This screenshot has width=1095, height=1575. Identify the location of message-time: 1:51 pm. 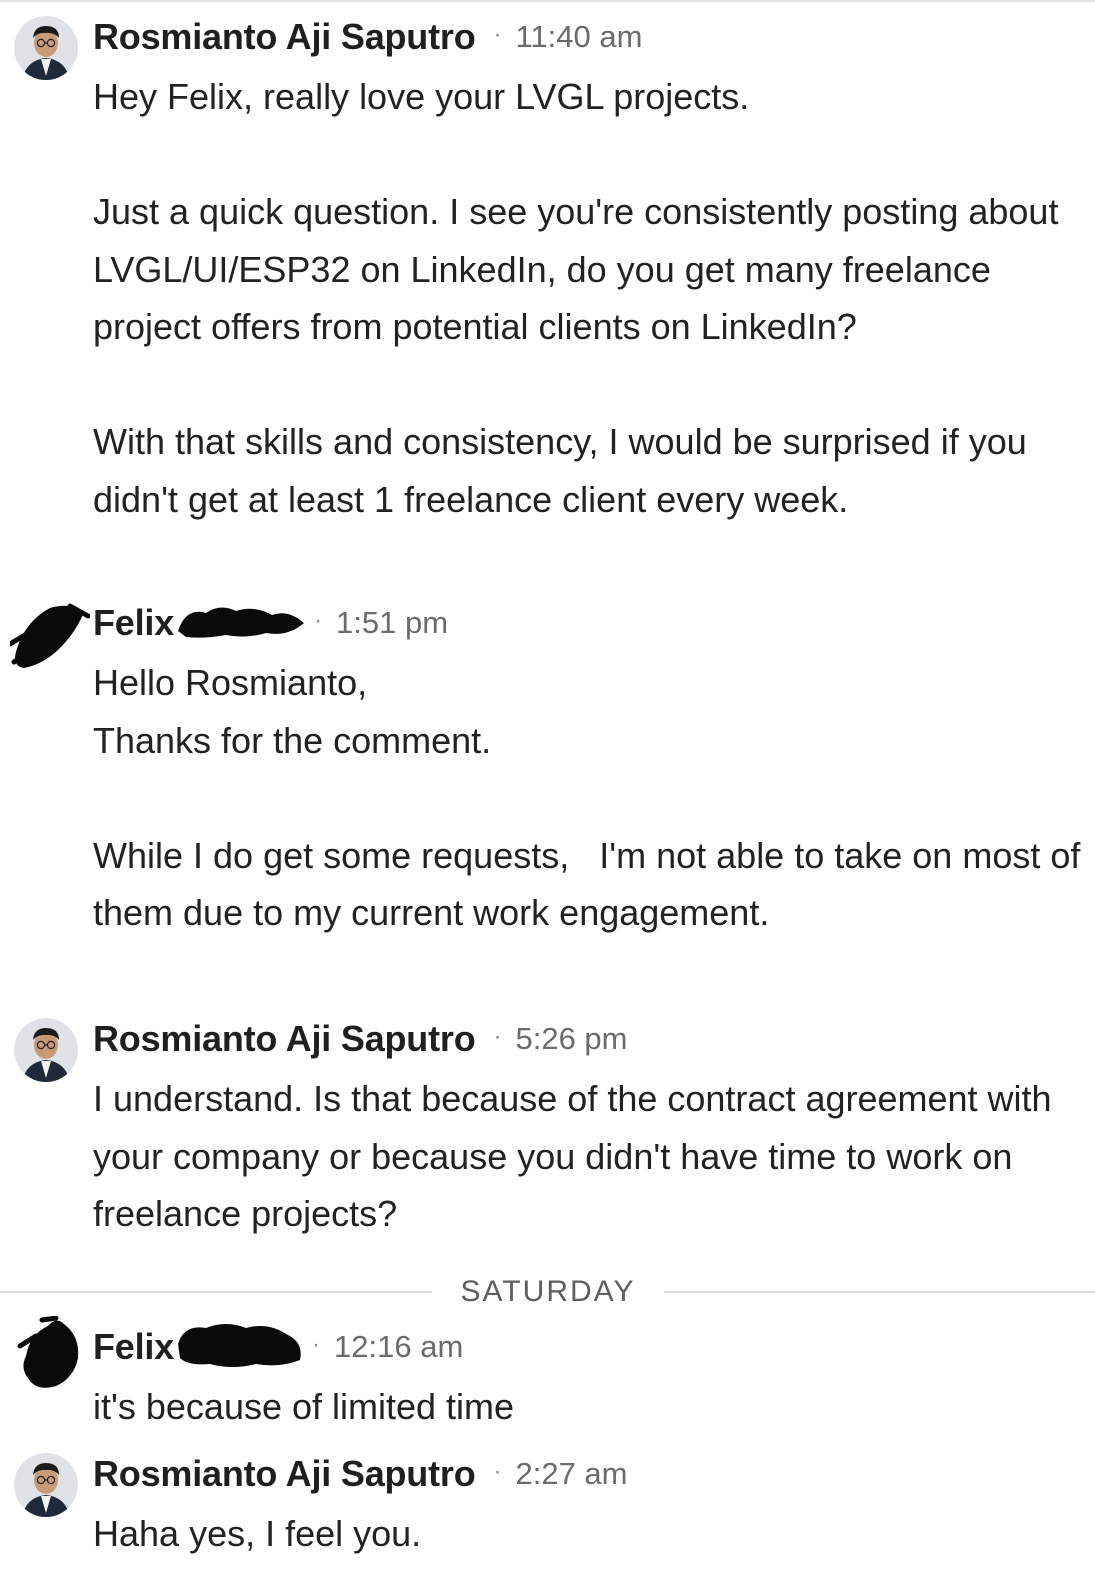
(392, 622).